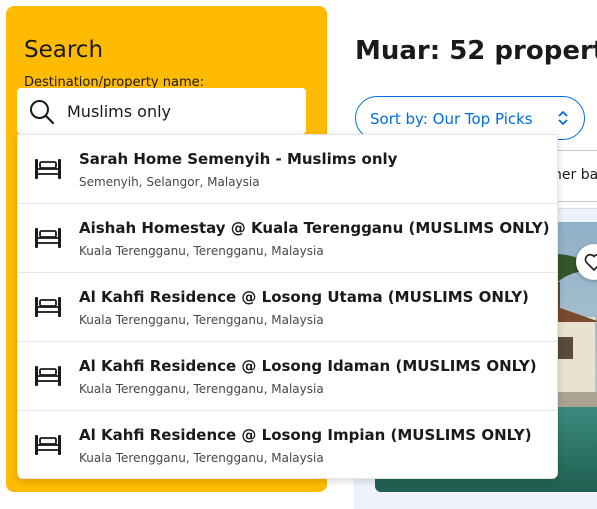 This screenshot has width=597, height=509. Describe the element at coordinates (169, 182) in the screenshot. I see `suggestion-location: Semenyih, Selangor, Malaysia` at that location.